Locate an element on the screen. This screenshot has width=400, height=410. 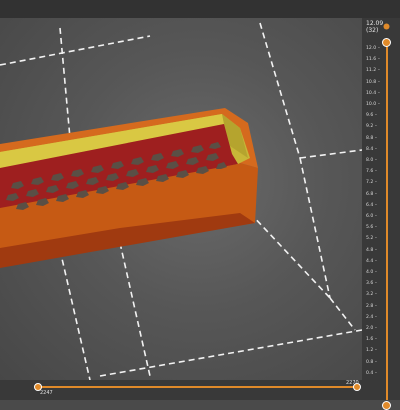
layer-tick-label: 4.0 – is located at coordinates (372, 272).